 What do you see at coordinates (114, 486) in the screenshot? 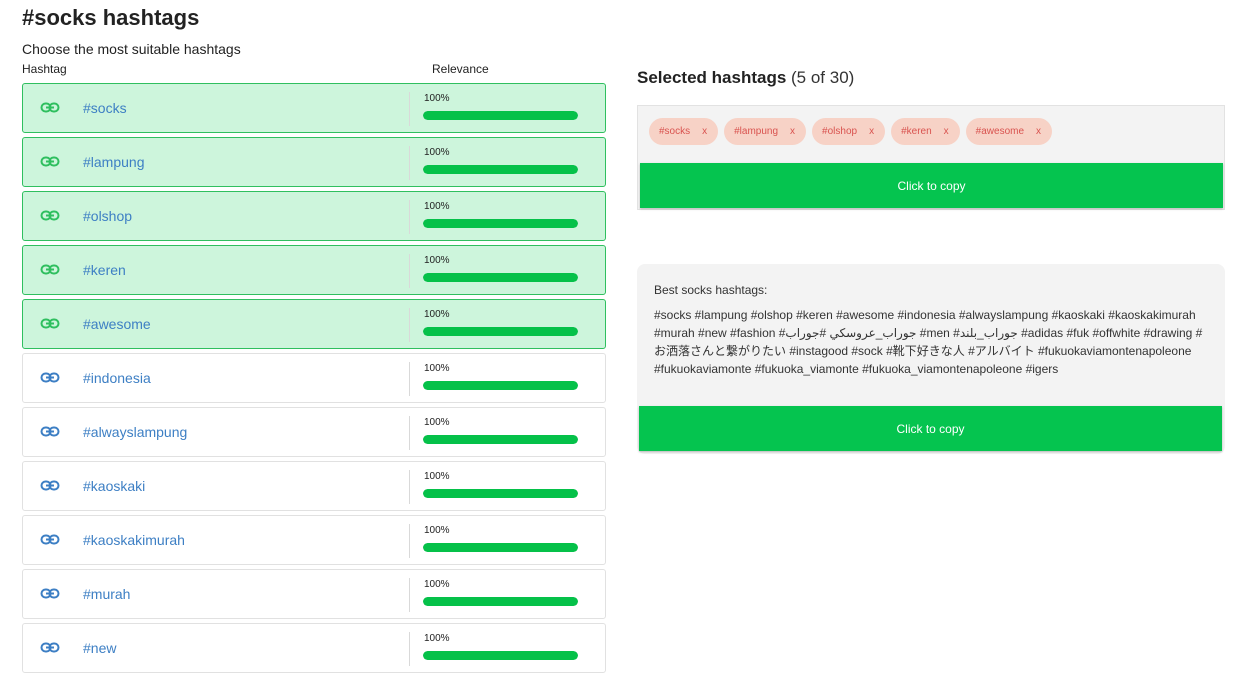
I see `hashtag-label: #kaoskaki` at bounding box center [114, 486].